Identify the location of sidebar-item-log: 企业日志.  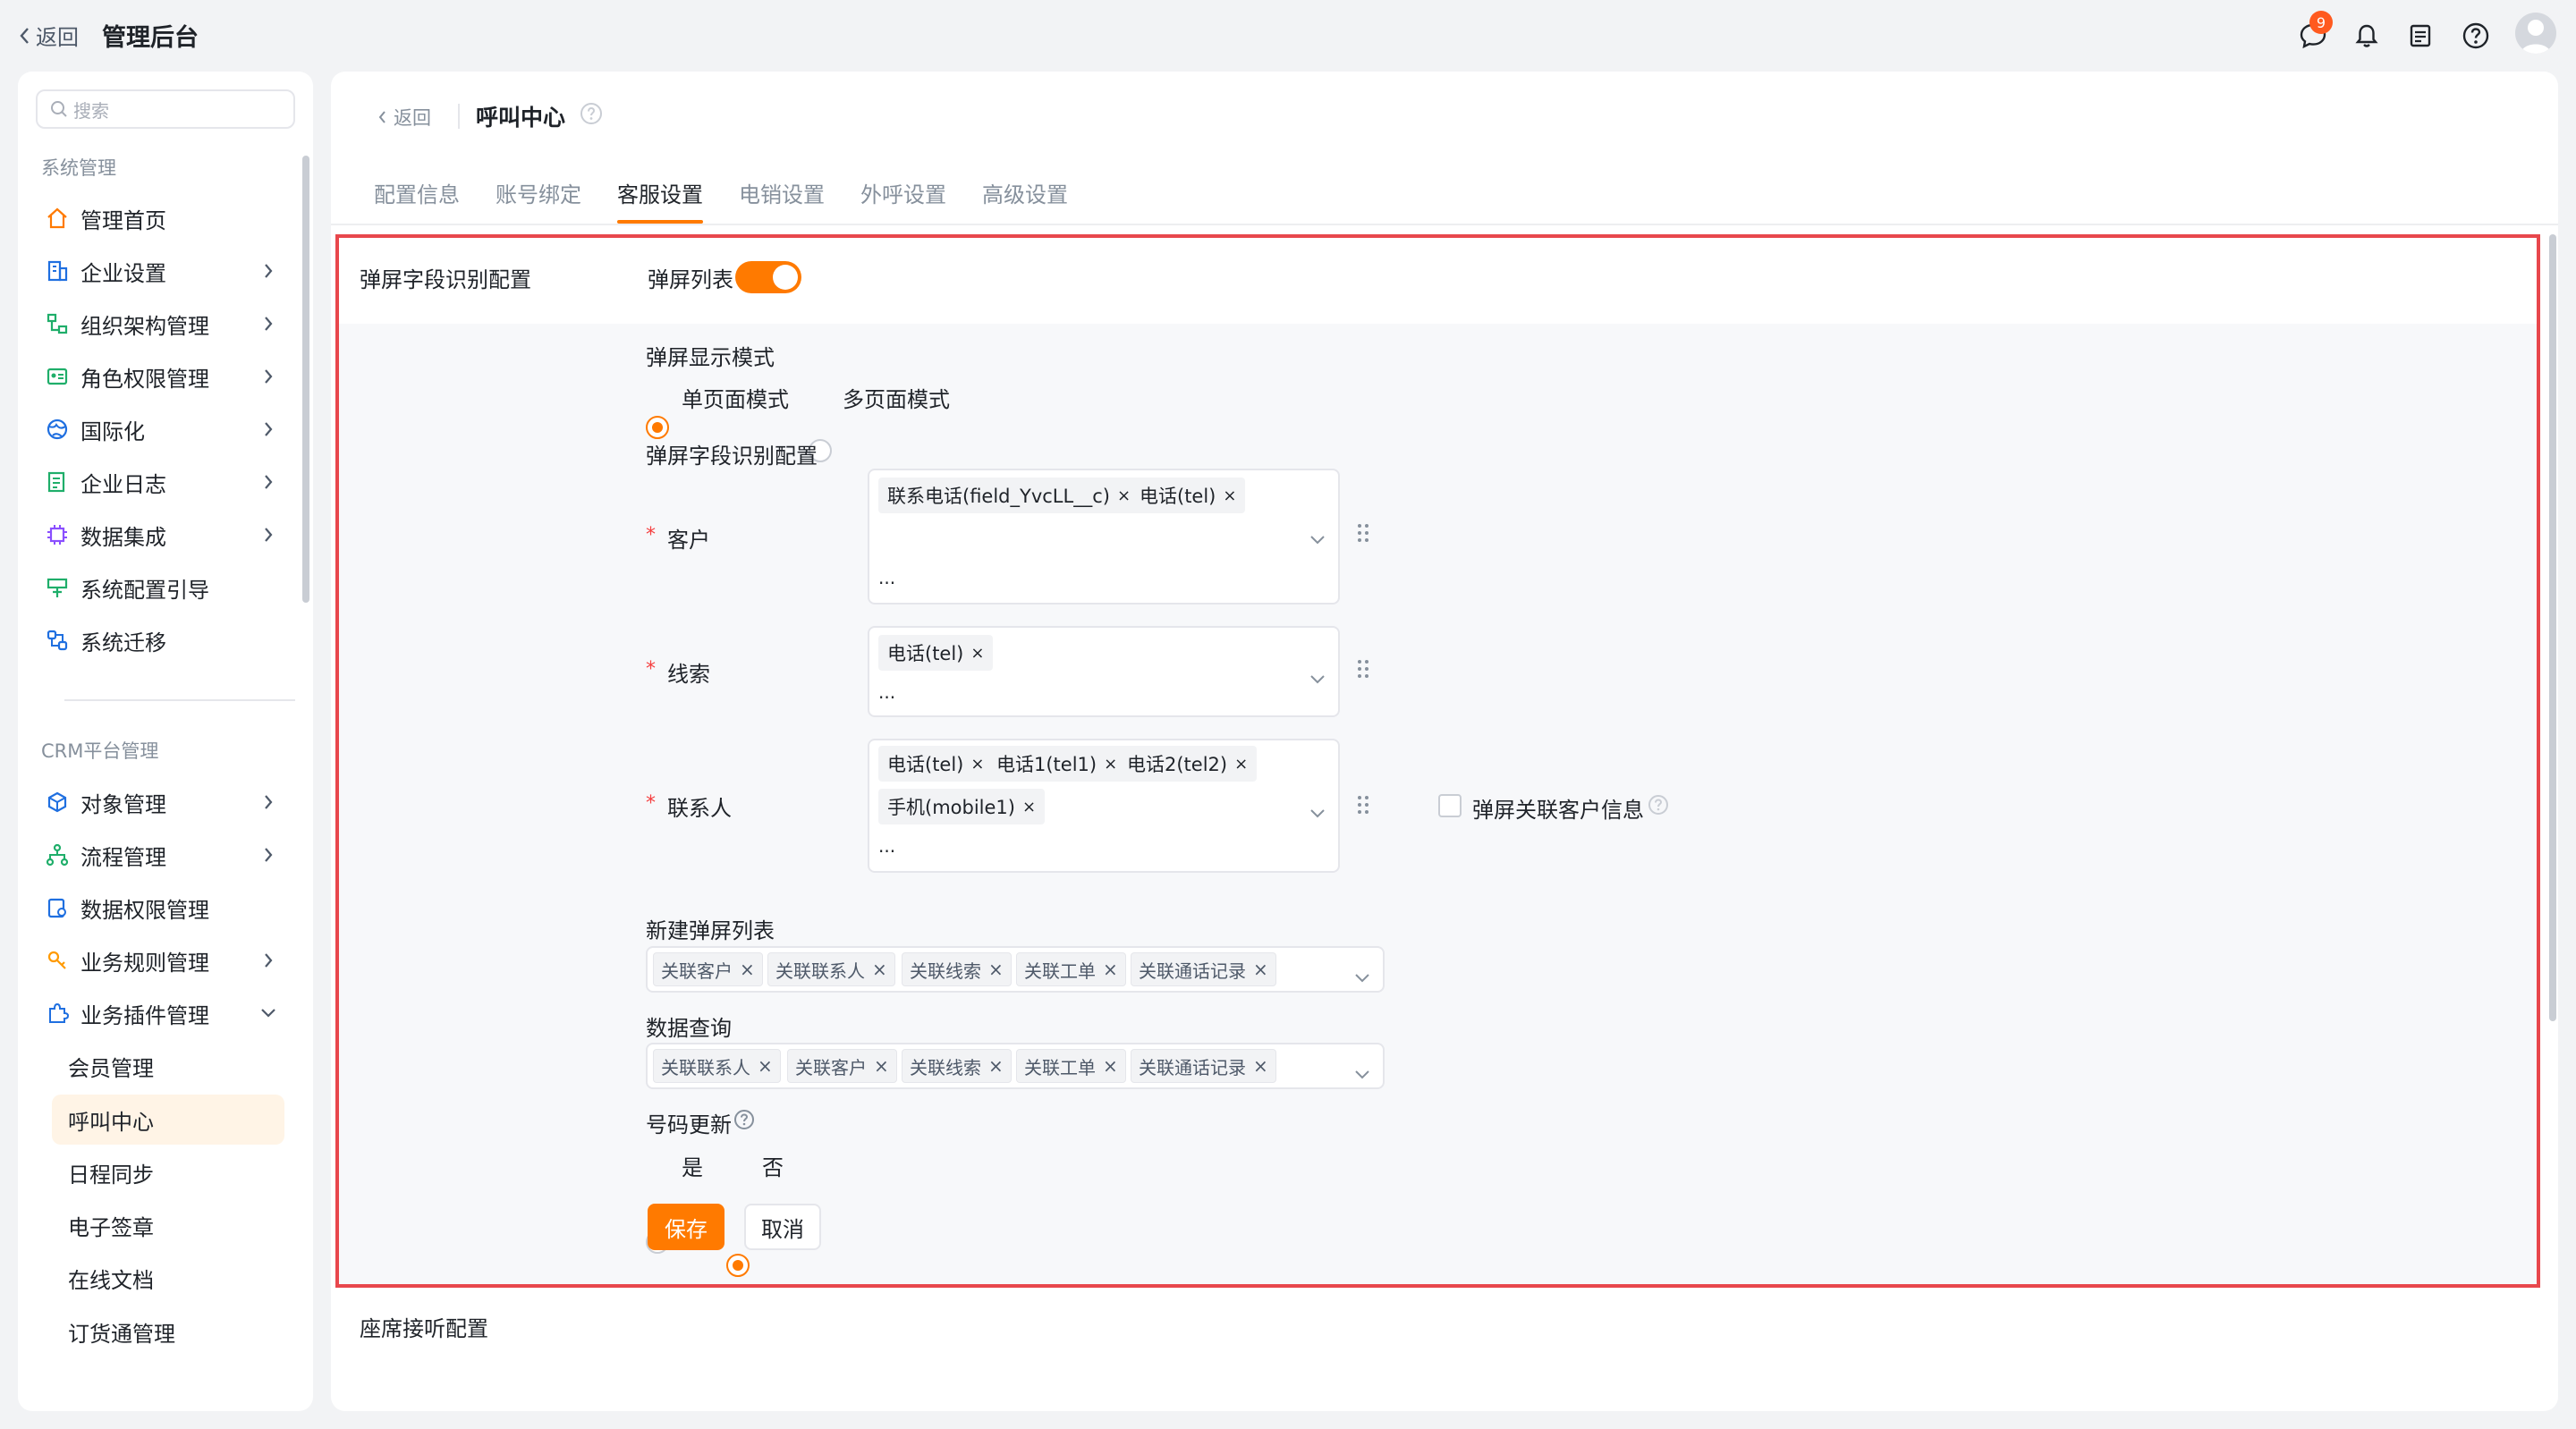
(162, 482).